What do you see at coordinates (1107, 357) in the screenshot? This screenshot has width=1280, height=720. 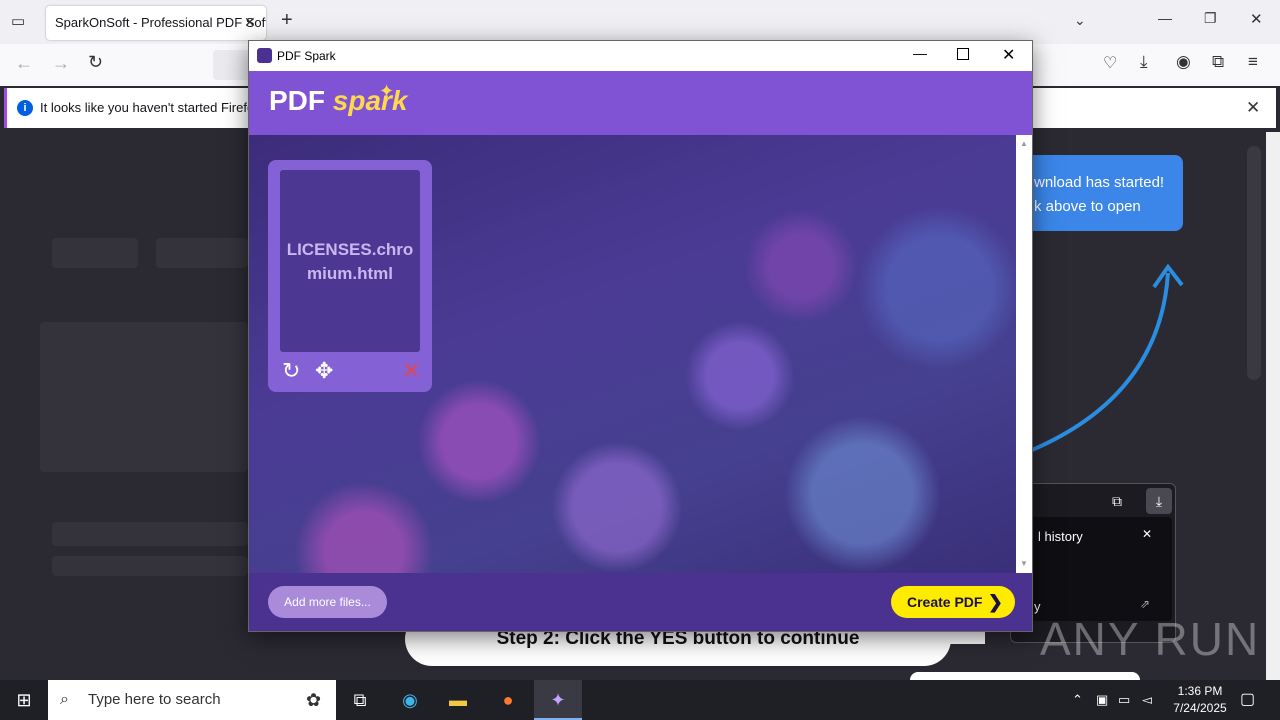 I see `curved-arrow-icon` at bounding box center [1107, 357].